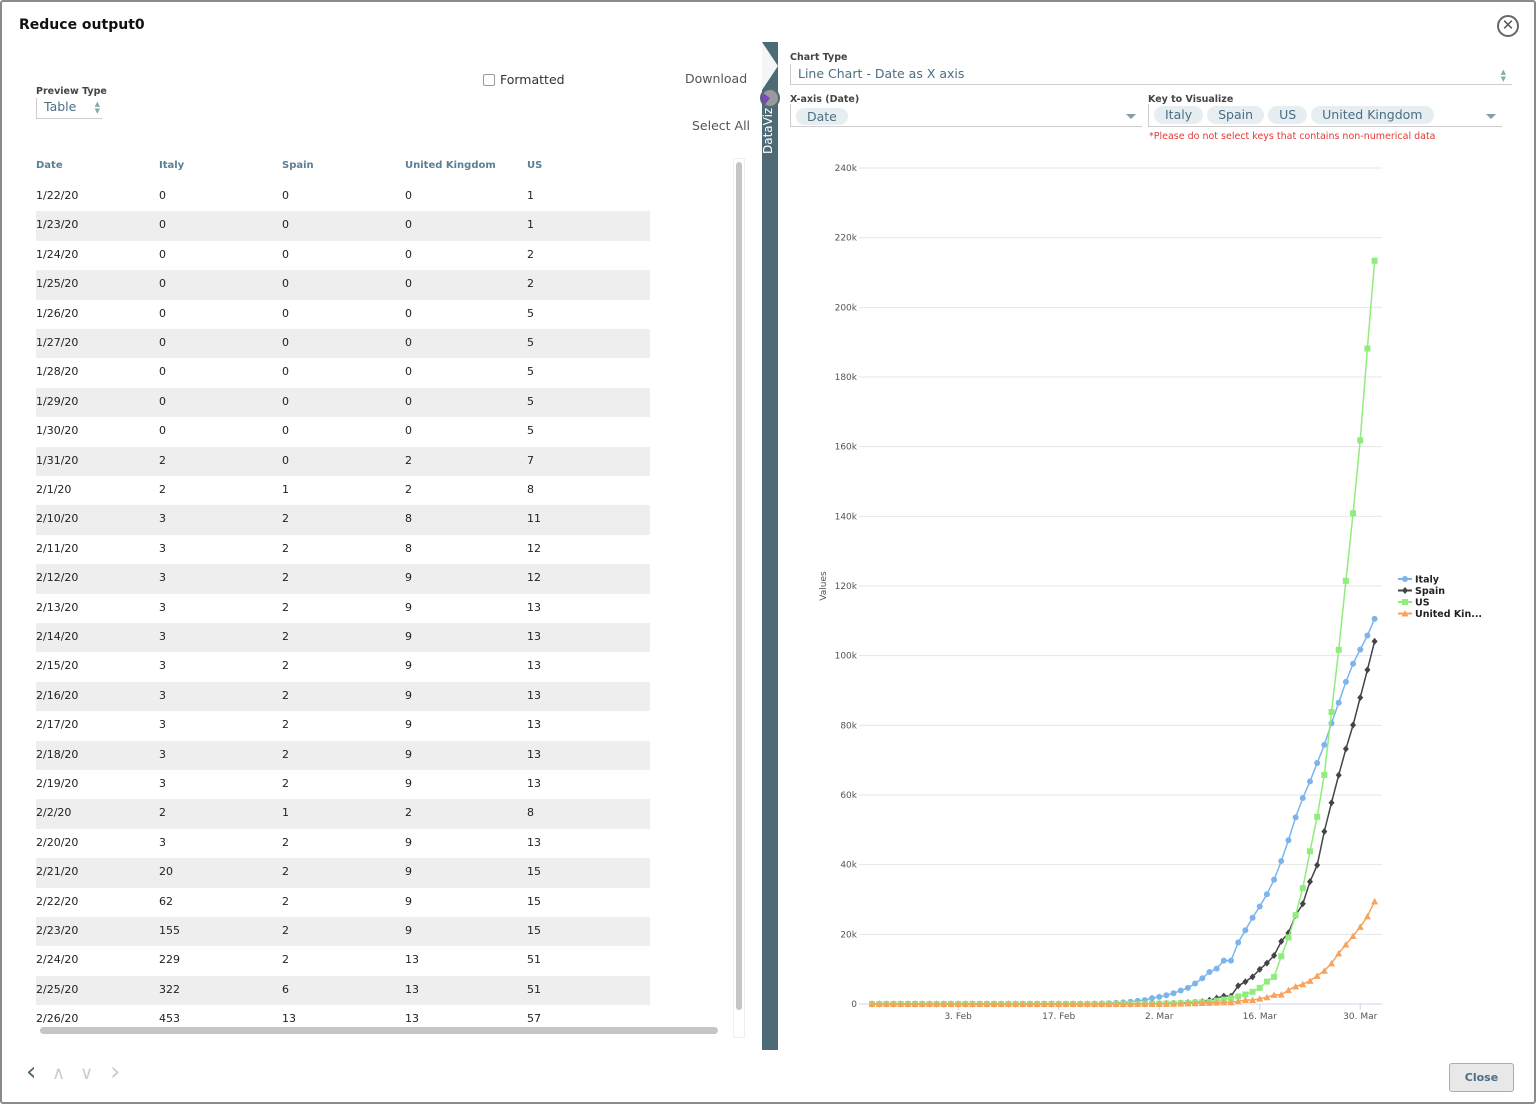 This screenshot has height=1104, width=1536. I want to click on table-cell: 1/22/20, so click(57, 195).